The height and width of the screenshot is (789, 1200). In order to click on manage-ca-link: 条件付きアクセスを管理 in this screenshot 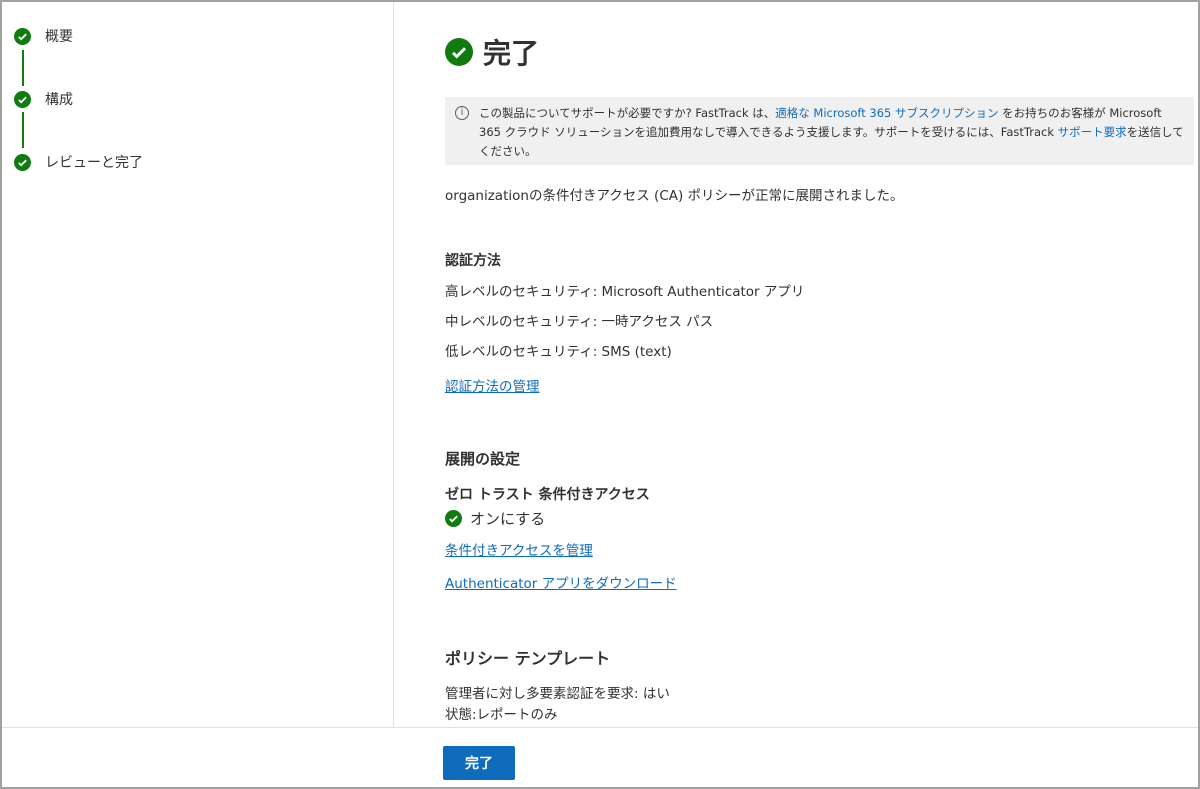, I will do `click(519, 549)`.